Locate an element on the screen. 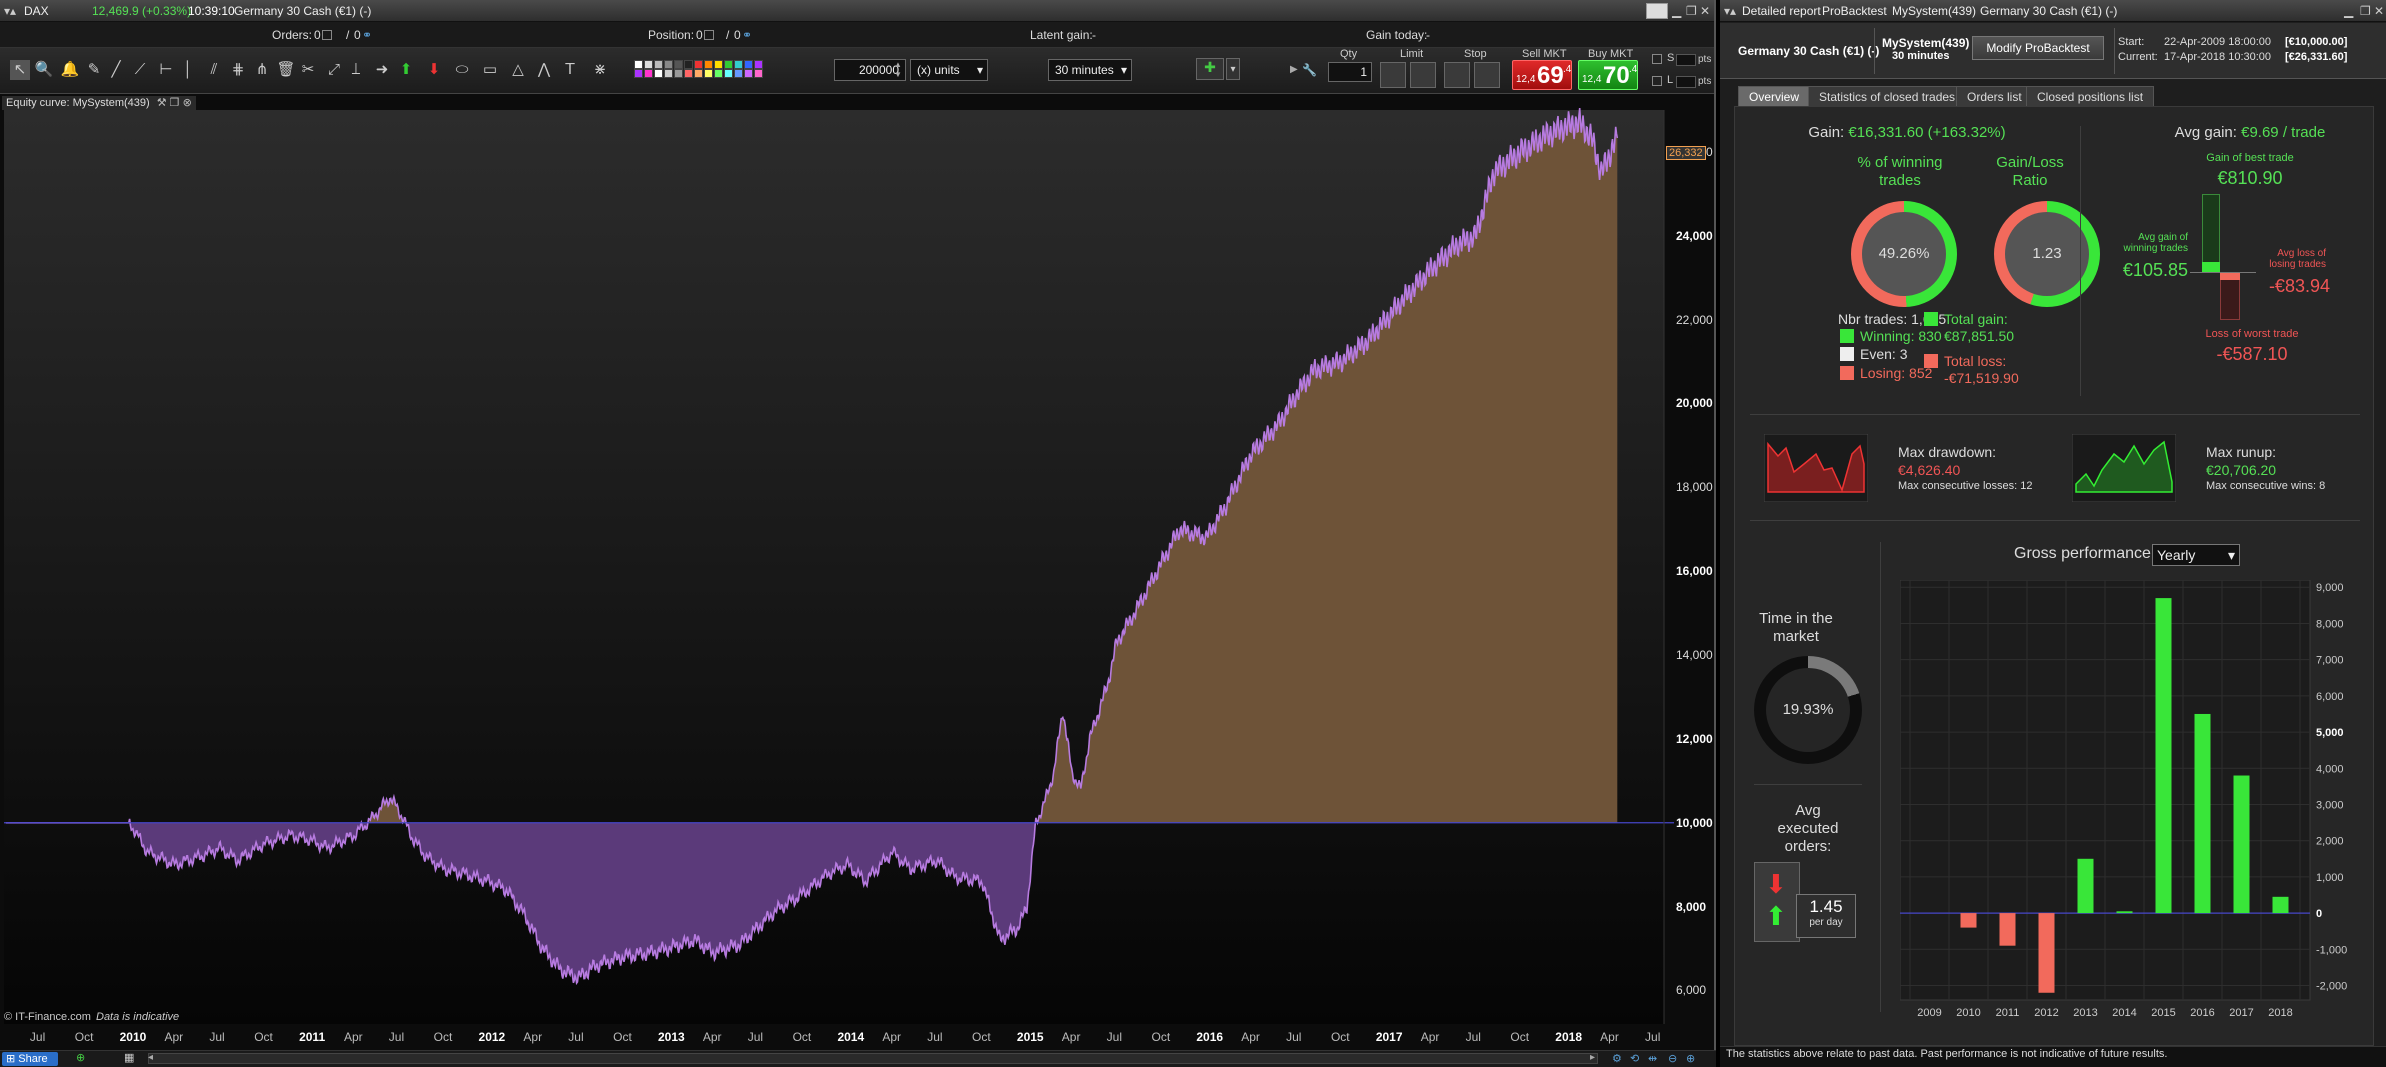 The width and height of the screenshot is (2386, 1067). tab-closed-positions: Closed positions list is located at coordinates (2090, 96).